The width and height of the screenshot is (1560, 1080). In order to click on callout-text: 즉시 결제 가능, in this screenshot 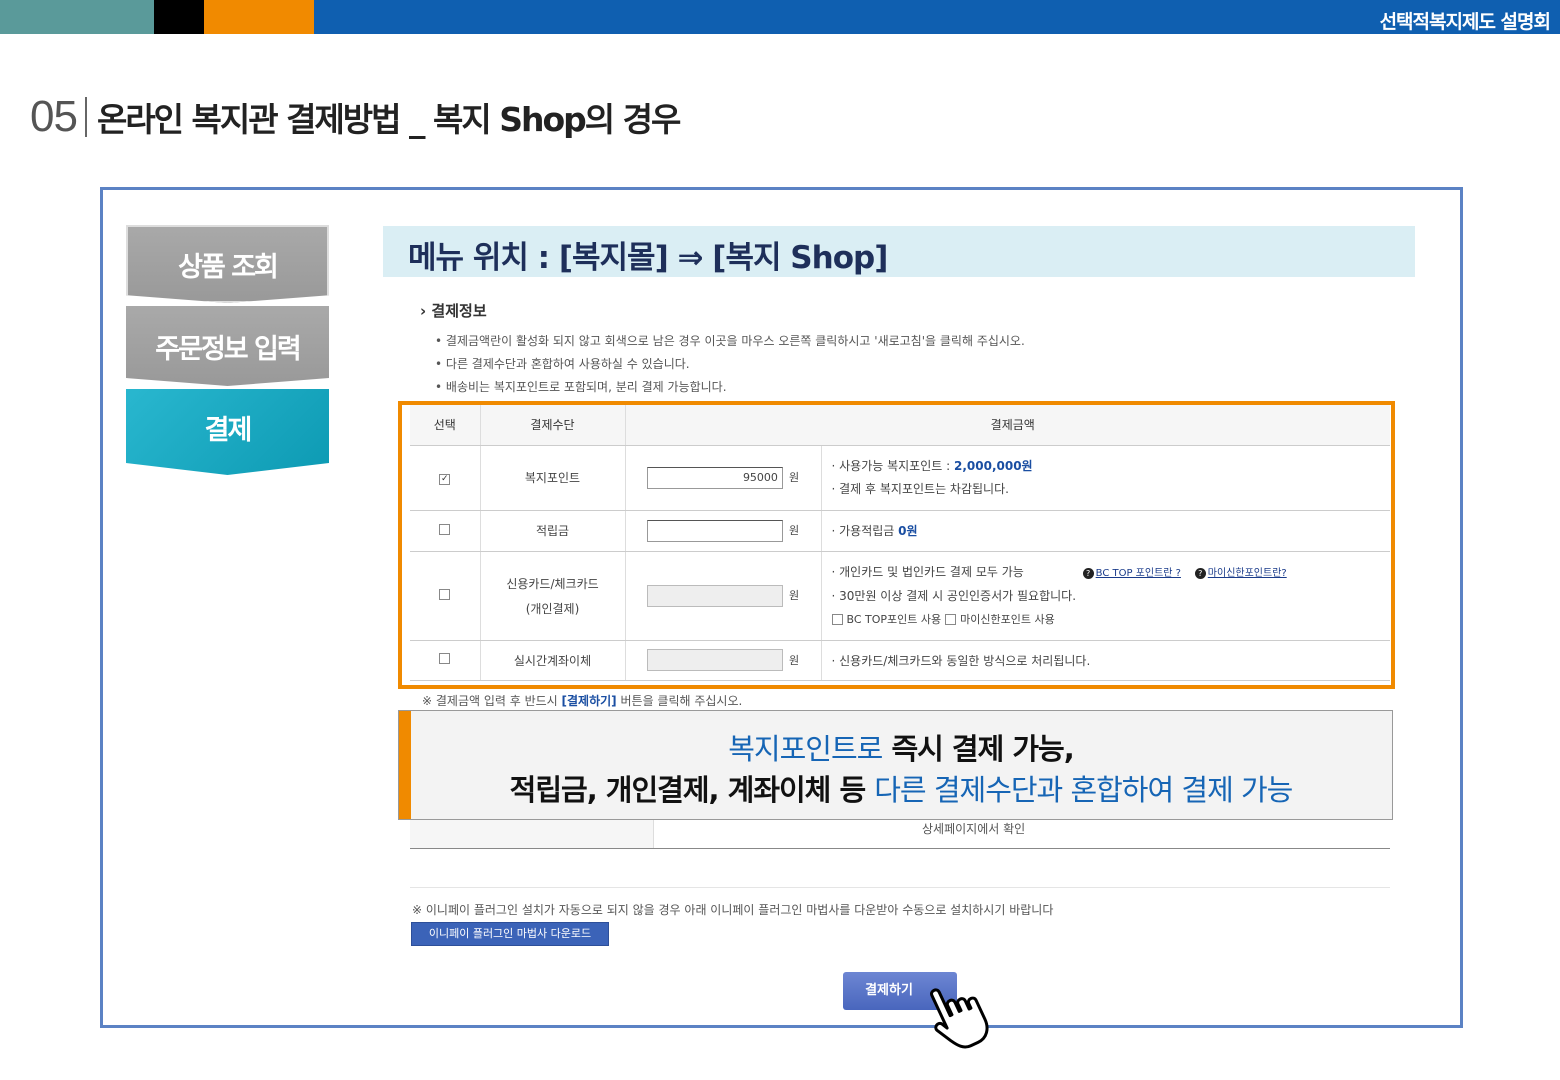, I will do `click(978, 749)`.